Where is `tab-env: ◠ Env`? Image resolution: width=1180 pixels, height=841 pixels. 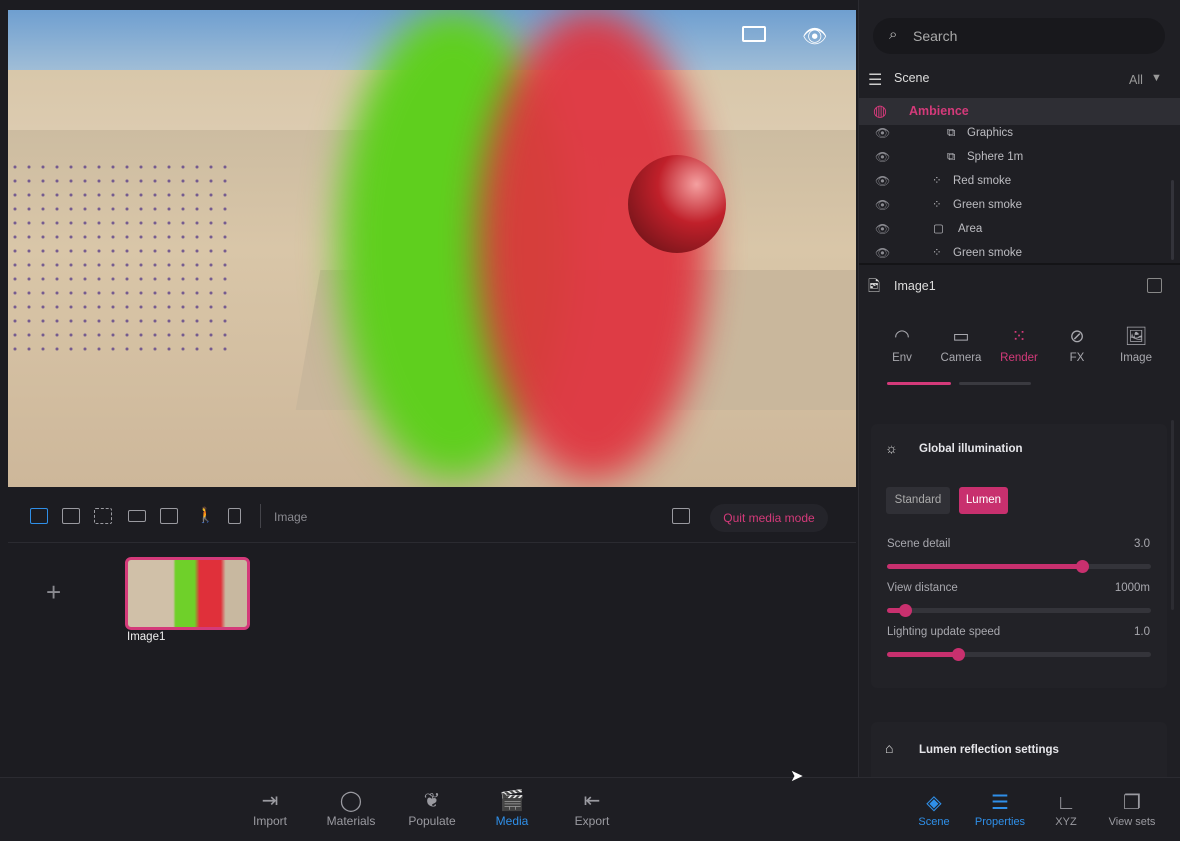
tab-env: ◠ Env is located at coordinates (902, 345).